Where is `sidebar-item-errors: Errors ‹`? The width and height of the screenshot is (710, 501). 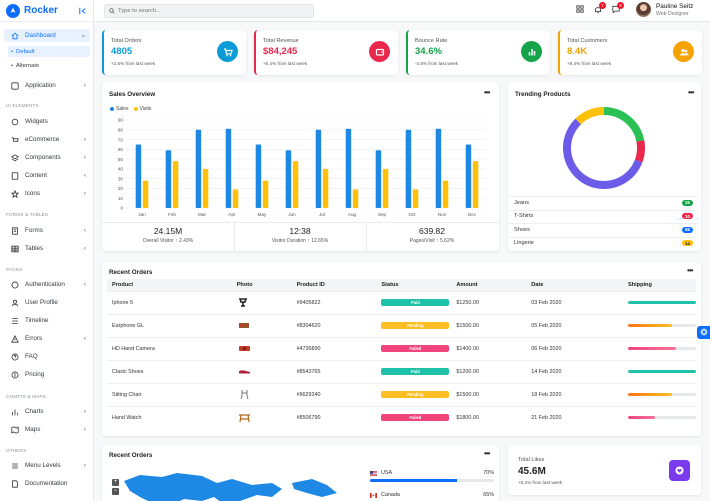
sidebar-item-errors: Errors ‹ is located at coordinates (47, 338).